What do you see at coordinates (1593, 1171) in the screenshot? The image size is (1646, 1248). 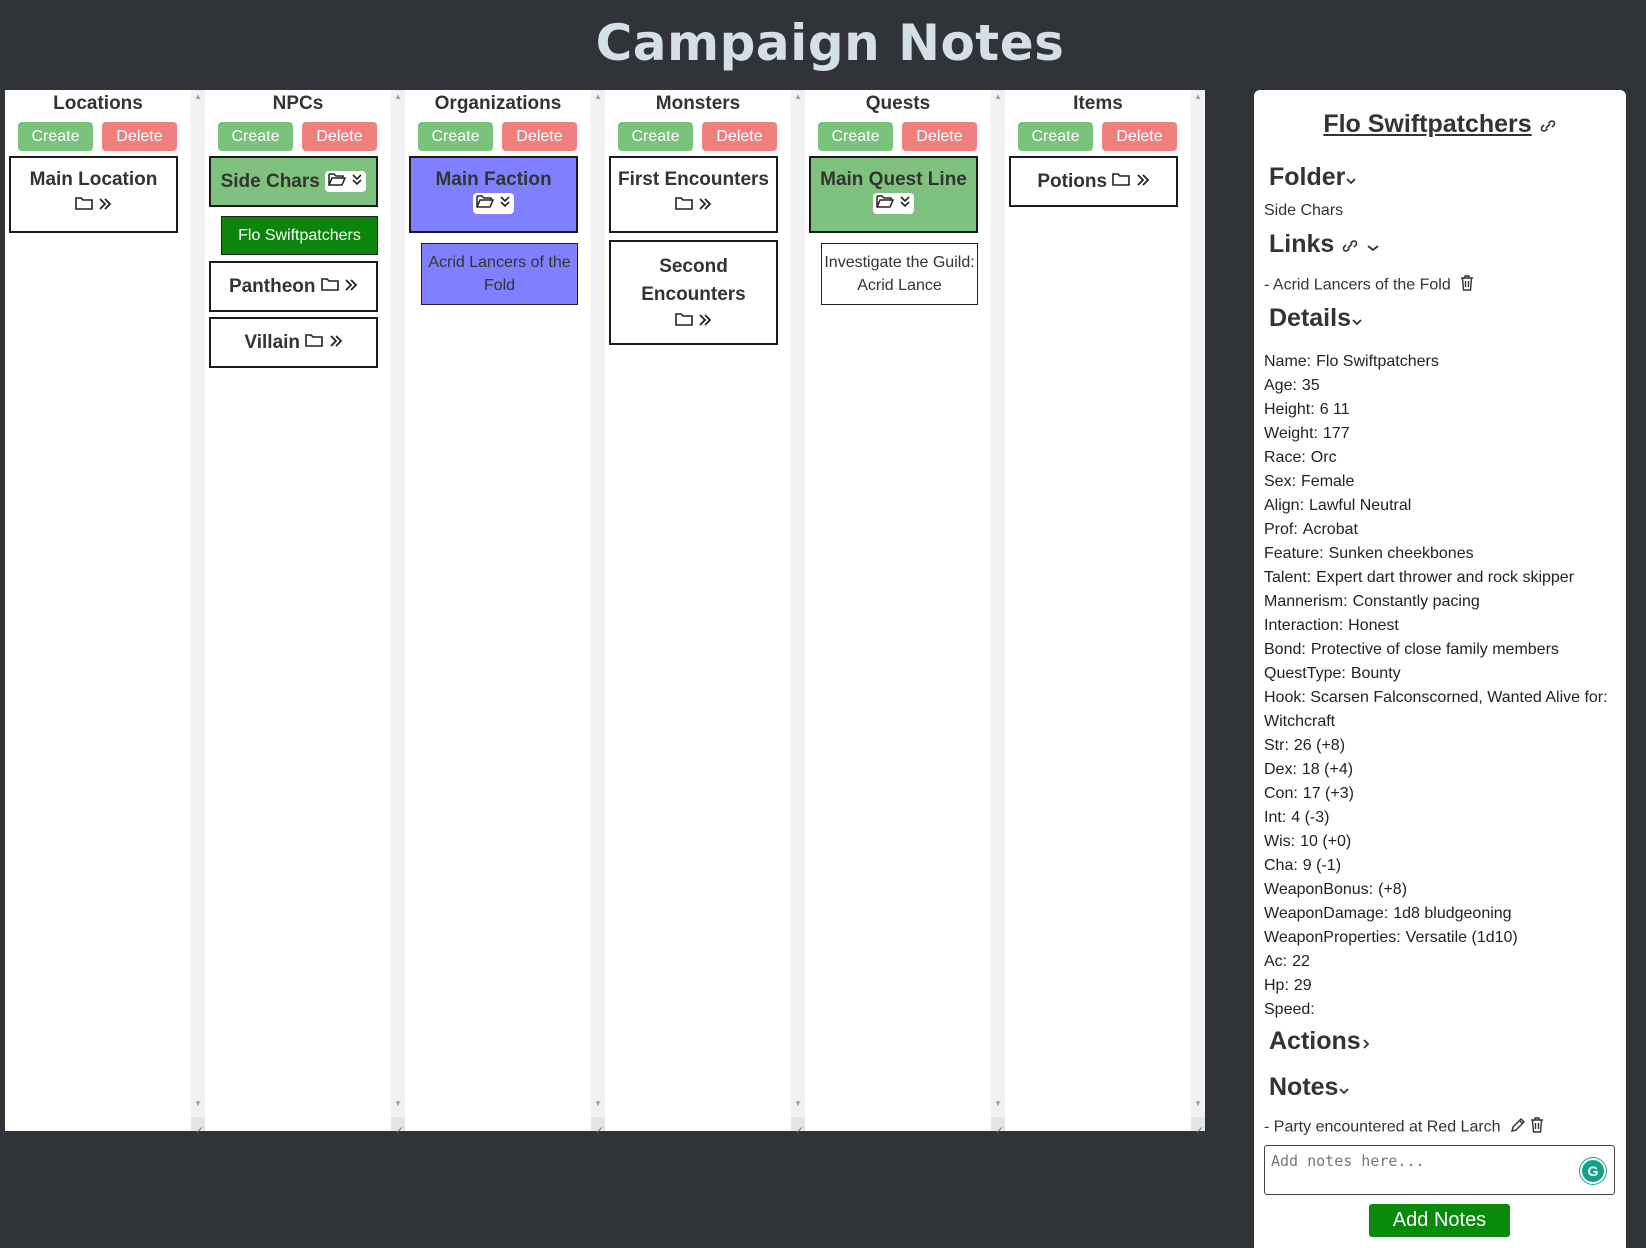 I see `grammarly-icon: G` at bounding box center [1593, 1171].